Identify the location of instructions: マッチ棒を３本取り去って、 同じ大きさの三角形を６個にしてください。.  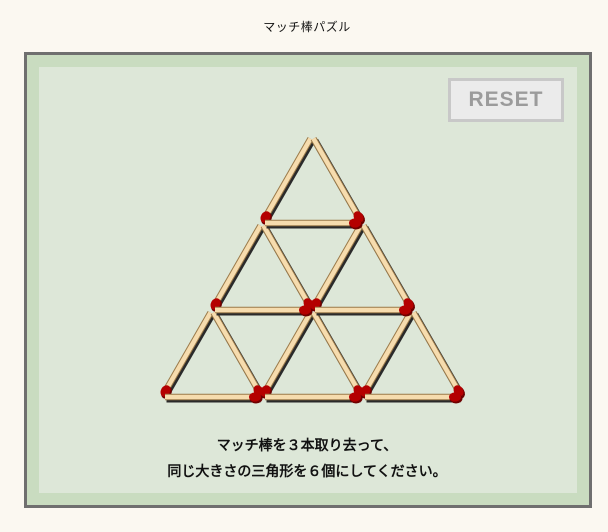
(304, 459).